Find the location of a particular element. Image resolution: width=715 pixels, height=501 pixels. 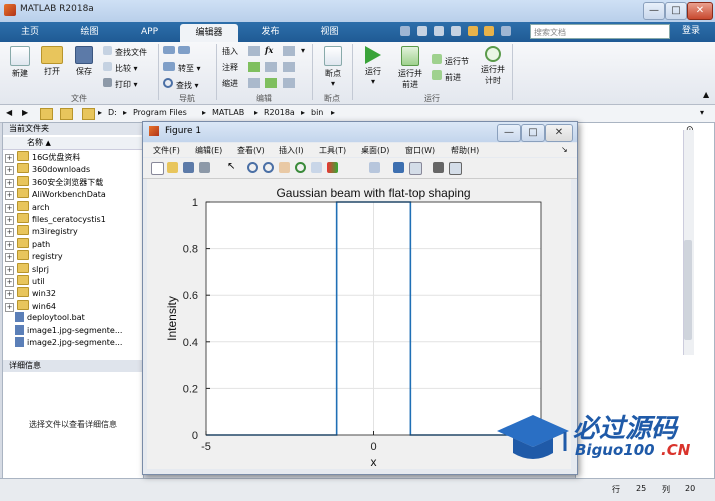

figure-close-button: ✕ is located at coordinates (559, 133).